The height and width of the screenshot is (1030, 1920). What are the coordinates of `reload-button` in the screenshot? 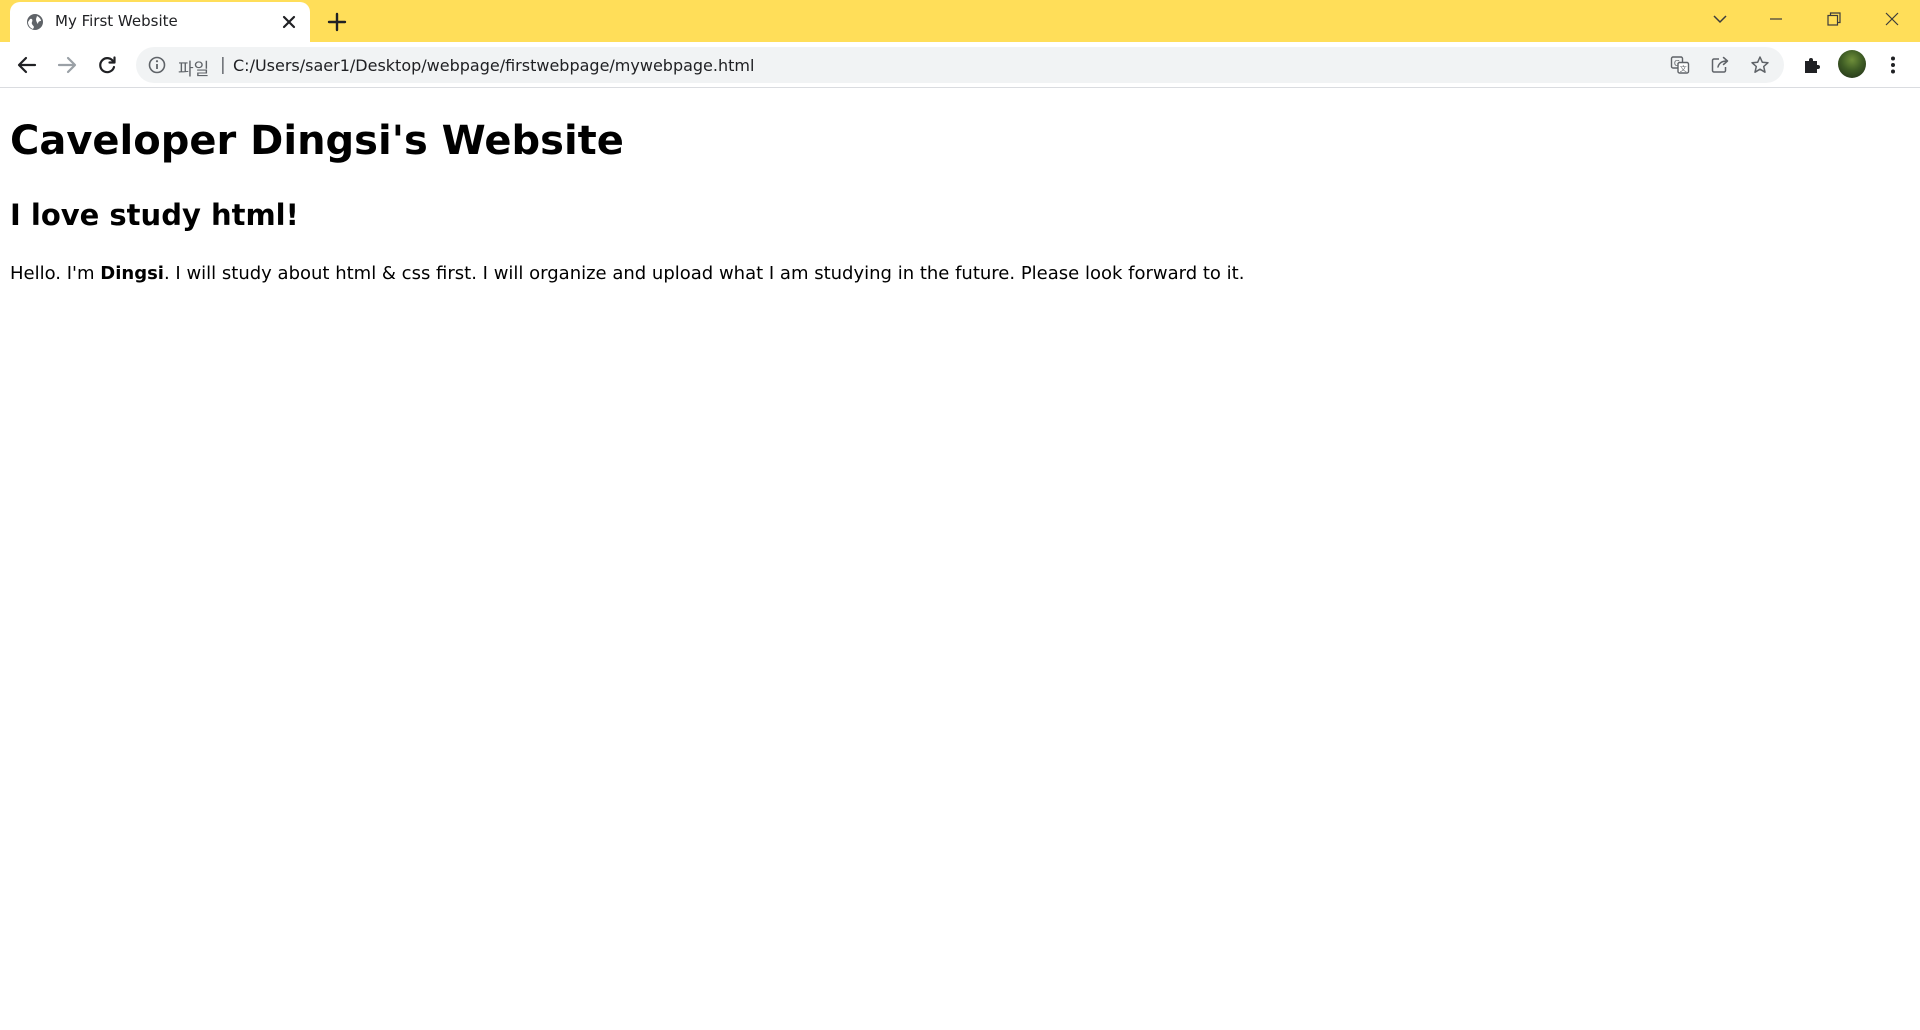 It's located at (107, 65).